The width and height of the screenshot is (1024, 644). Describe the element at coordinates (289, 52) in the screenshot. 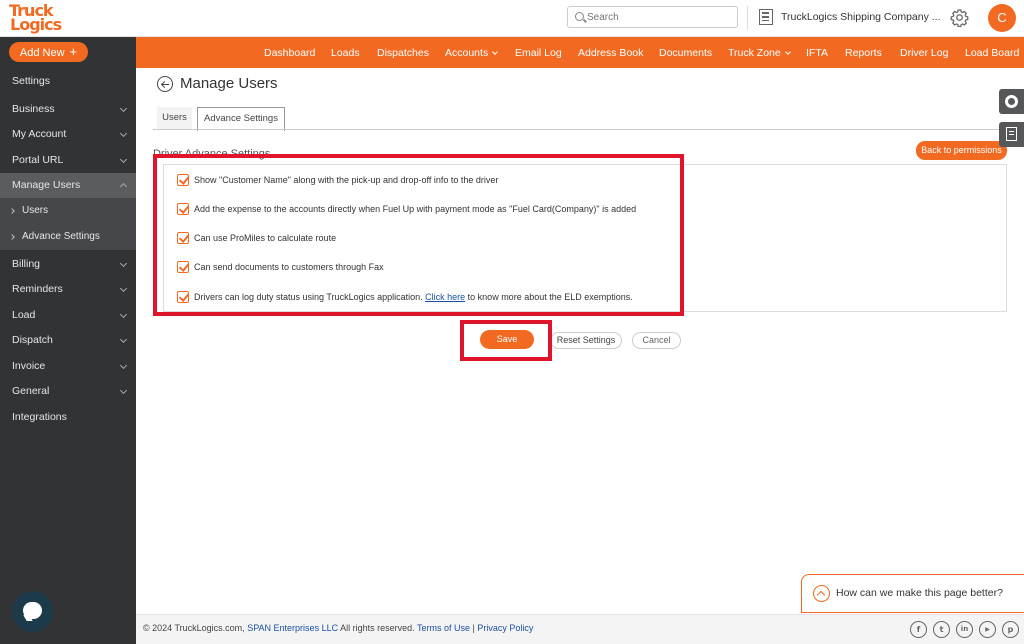

I see `nav-dashboard: Dashboard` at that location.